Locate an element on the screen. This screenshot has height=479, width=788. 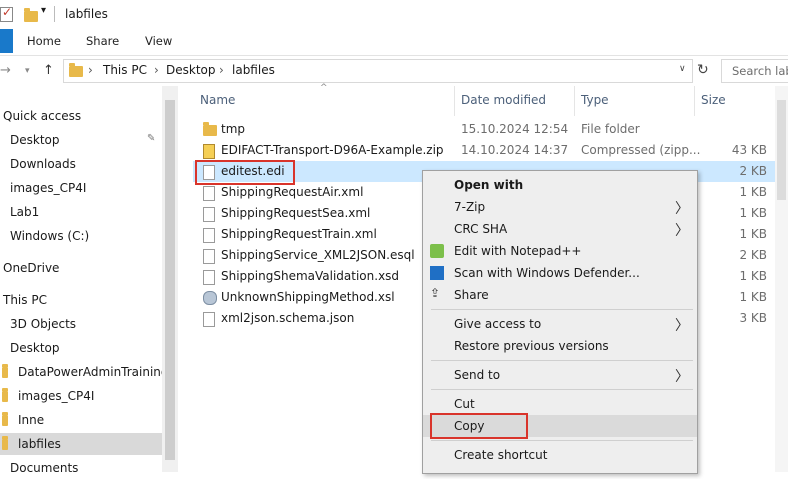
nav-datapower-folder: DataPowerAdminTraining_ is located at coordinates (87, 372).